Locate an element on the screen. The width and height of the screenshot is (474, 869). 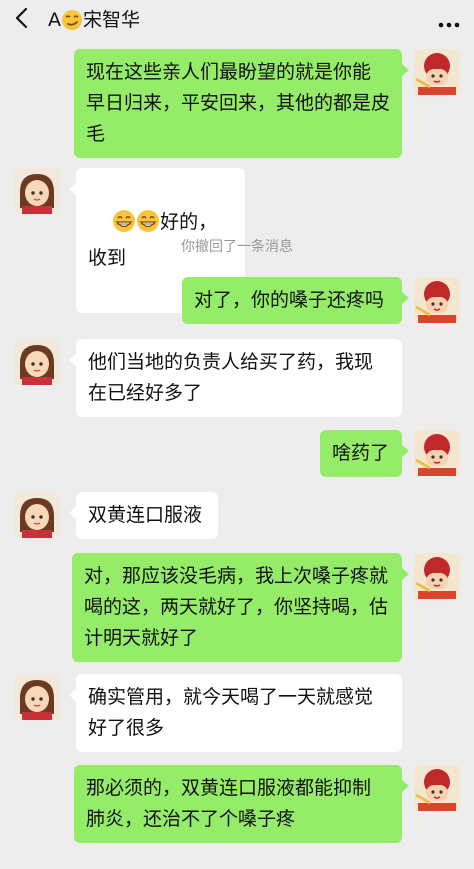
title-prefix: A is located at coordinates (54, 20).